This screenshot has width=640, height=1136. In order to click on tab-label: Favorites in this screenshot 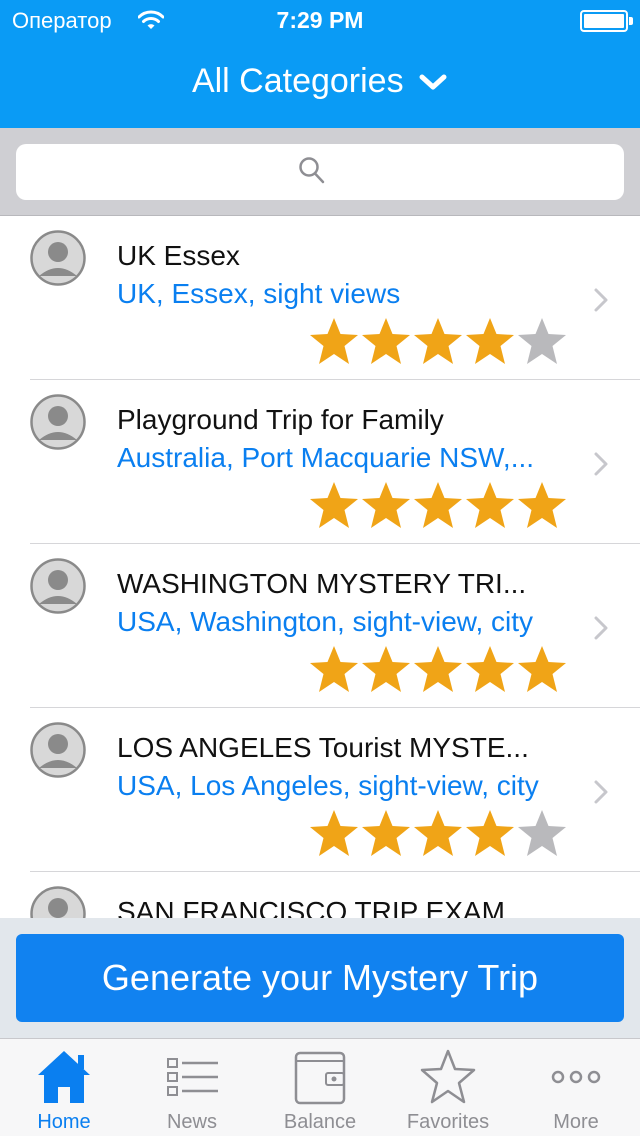, I will do `click(448, 1122)`.